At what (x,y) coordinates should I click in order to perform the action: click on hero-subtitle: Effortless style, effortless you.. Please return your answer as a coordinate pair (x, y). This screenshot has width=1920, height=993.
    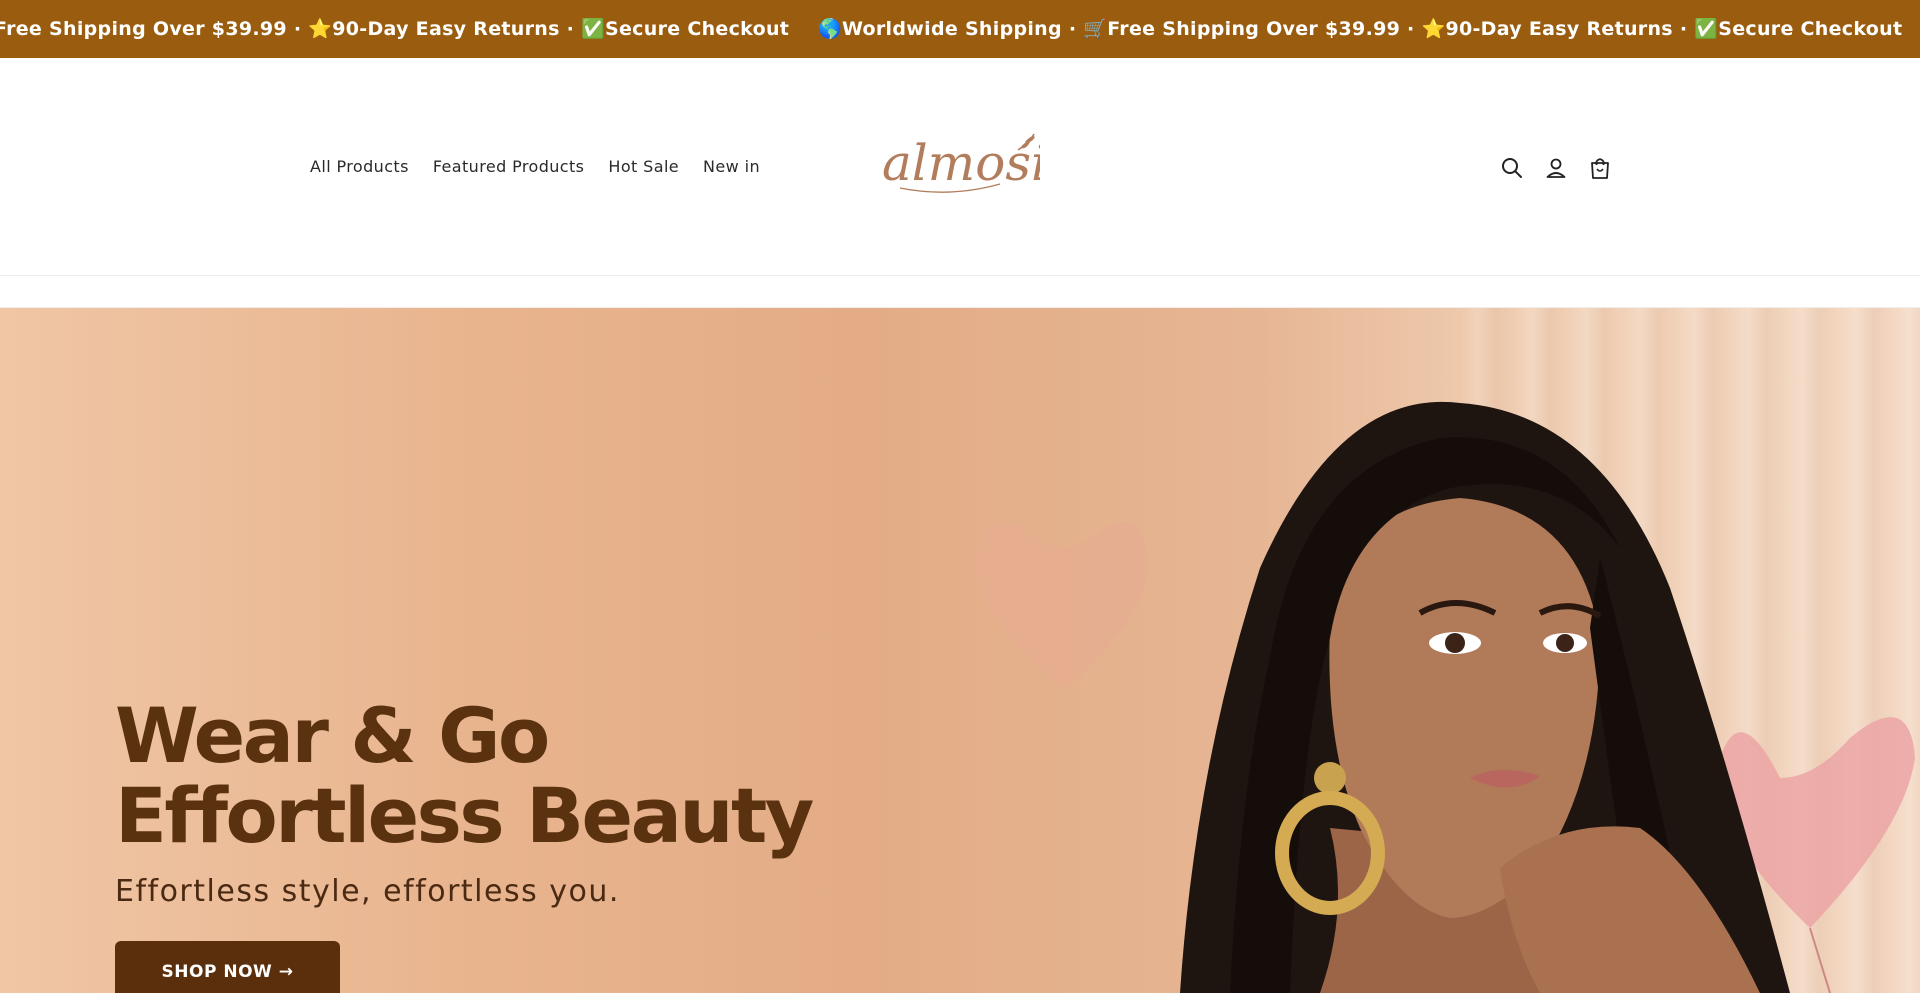
    Looking at the image, I should click on (367, 891).